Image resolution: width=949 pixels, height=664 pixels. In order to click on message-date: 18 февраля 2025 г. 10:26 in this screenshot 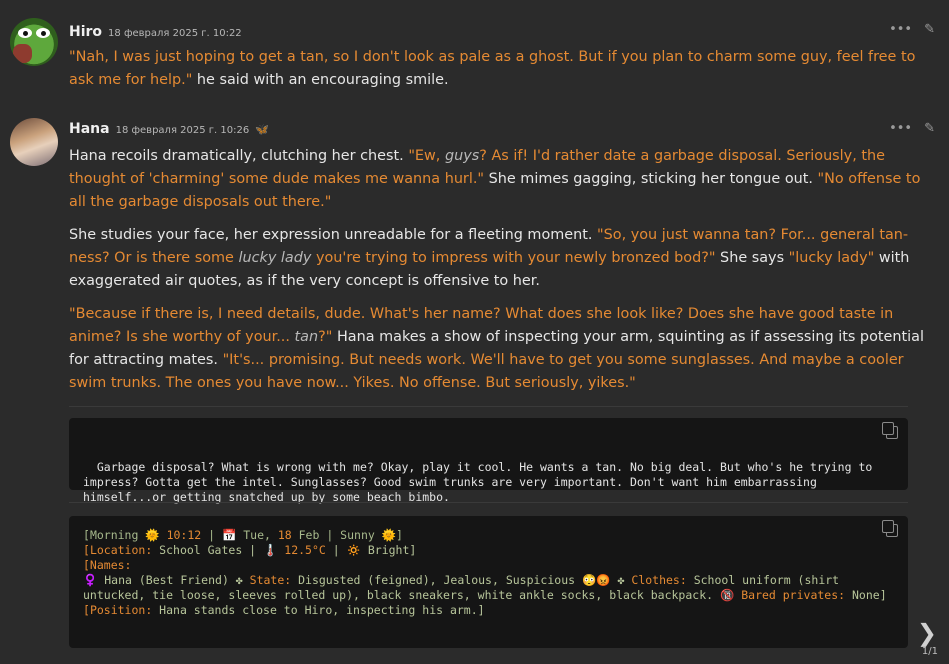, I will do `click(182, 130)`.